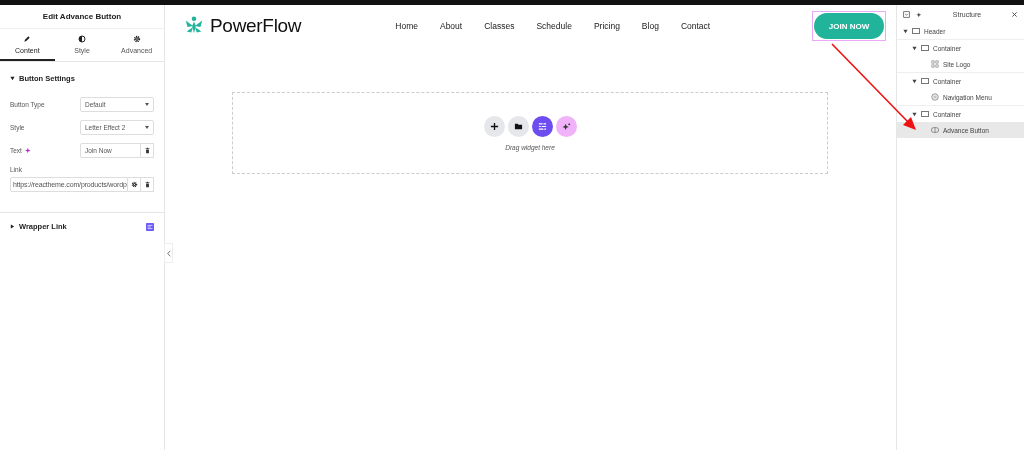 This screenshot has width=1024, height=450. I want to click on menu-icon, so click(935, 97).